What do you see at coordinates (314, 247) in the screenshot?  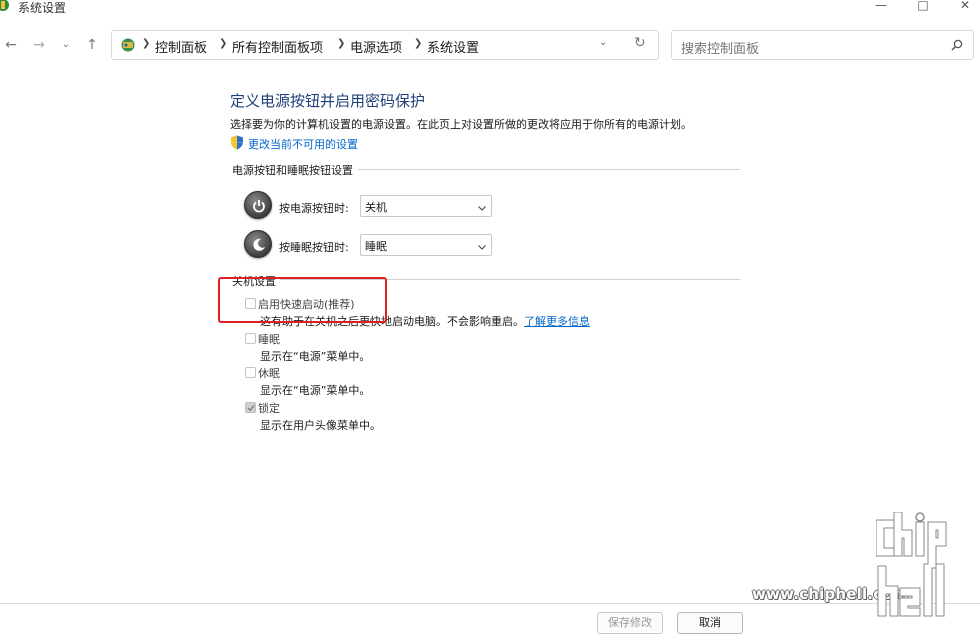 I see `sleep-button-label: 按睡眠按钮时:` at bounding box center [314, 247].